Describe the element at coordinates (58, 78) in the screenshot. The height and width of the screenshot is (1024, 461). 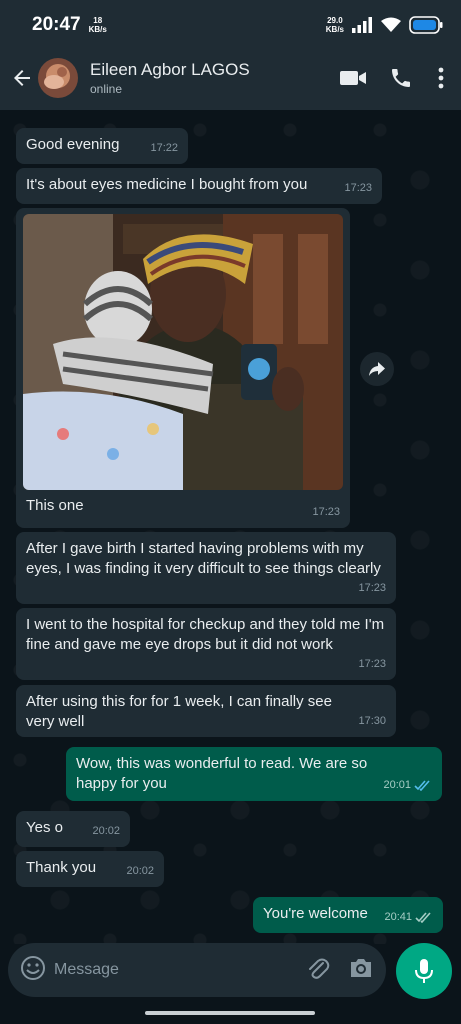
I see `avatar` at that location.